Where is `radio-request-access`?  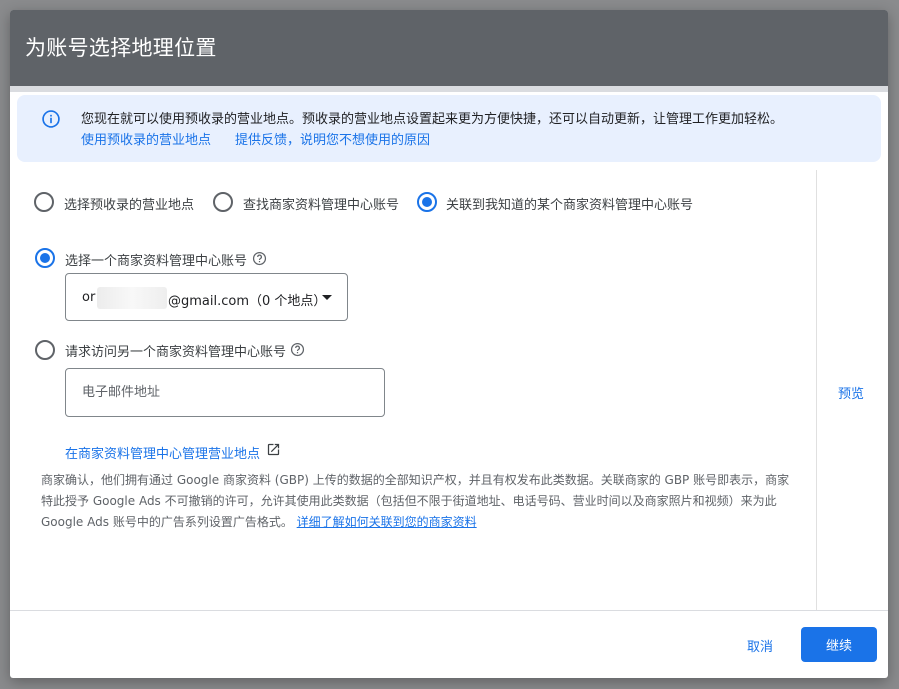 radio-request-access is located at coordinates (45, 350).